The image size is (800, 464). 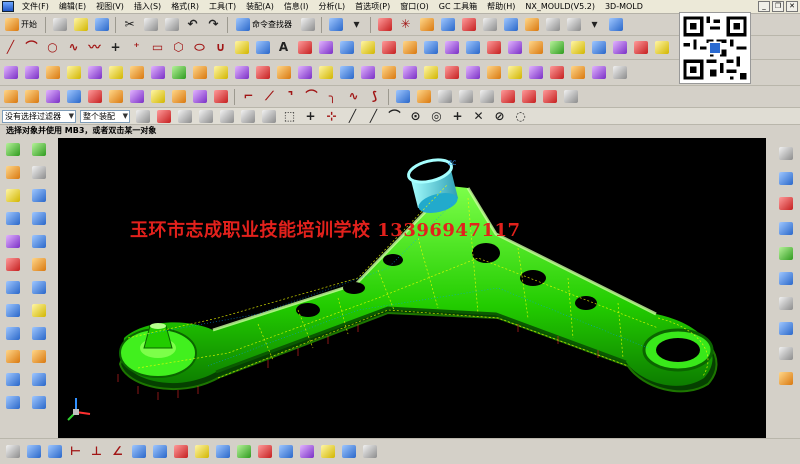 I want to click on cut-button: ✂, so click(x=129, y=25).